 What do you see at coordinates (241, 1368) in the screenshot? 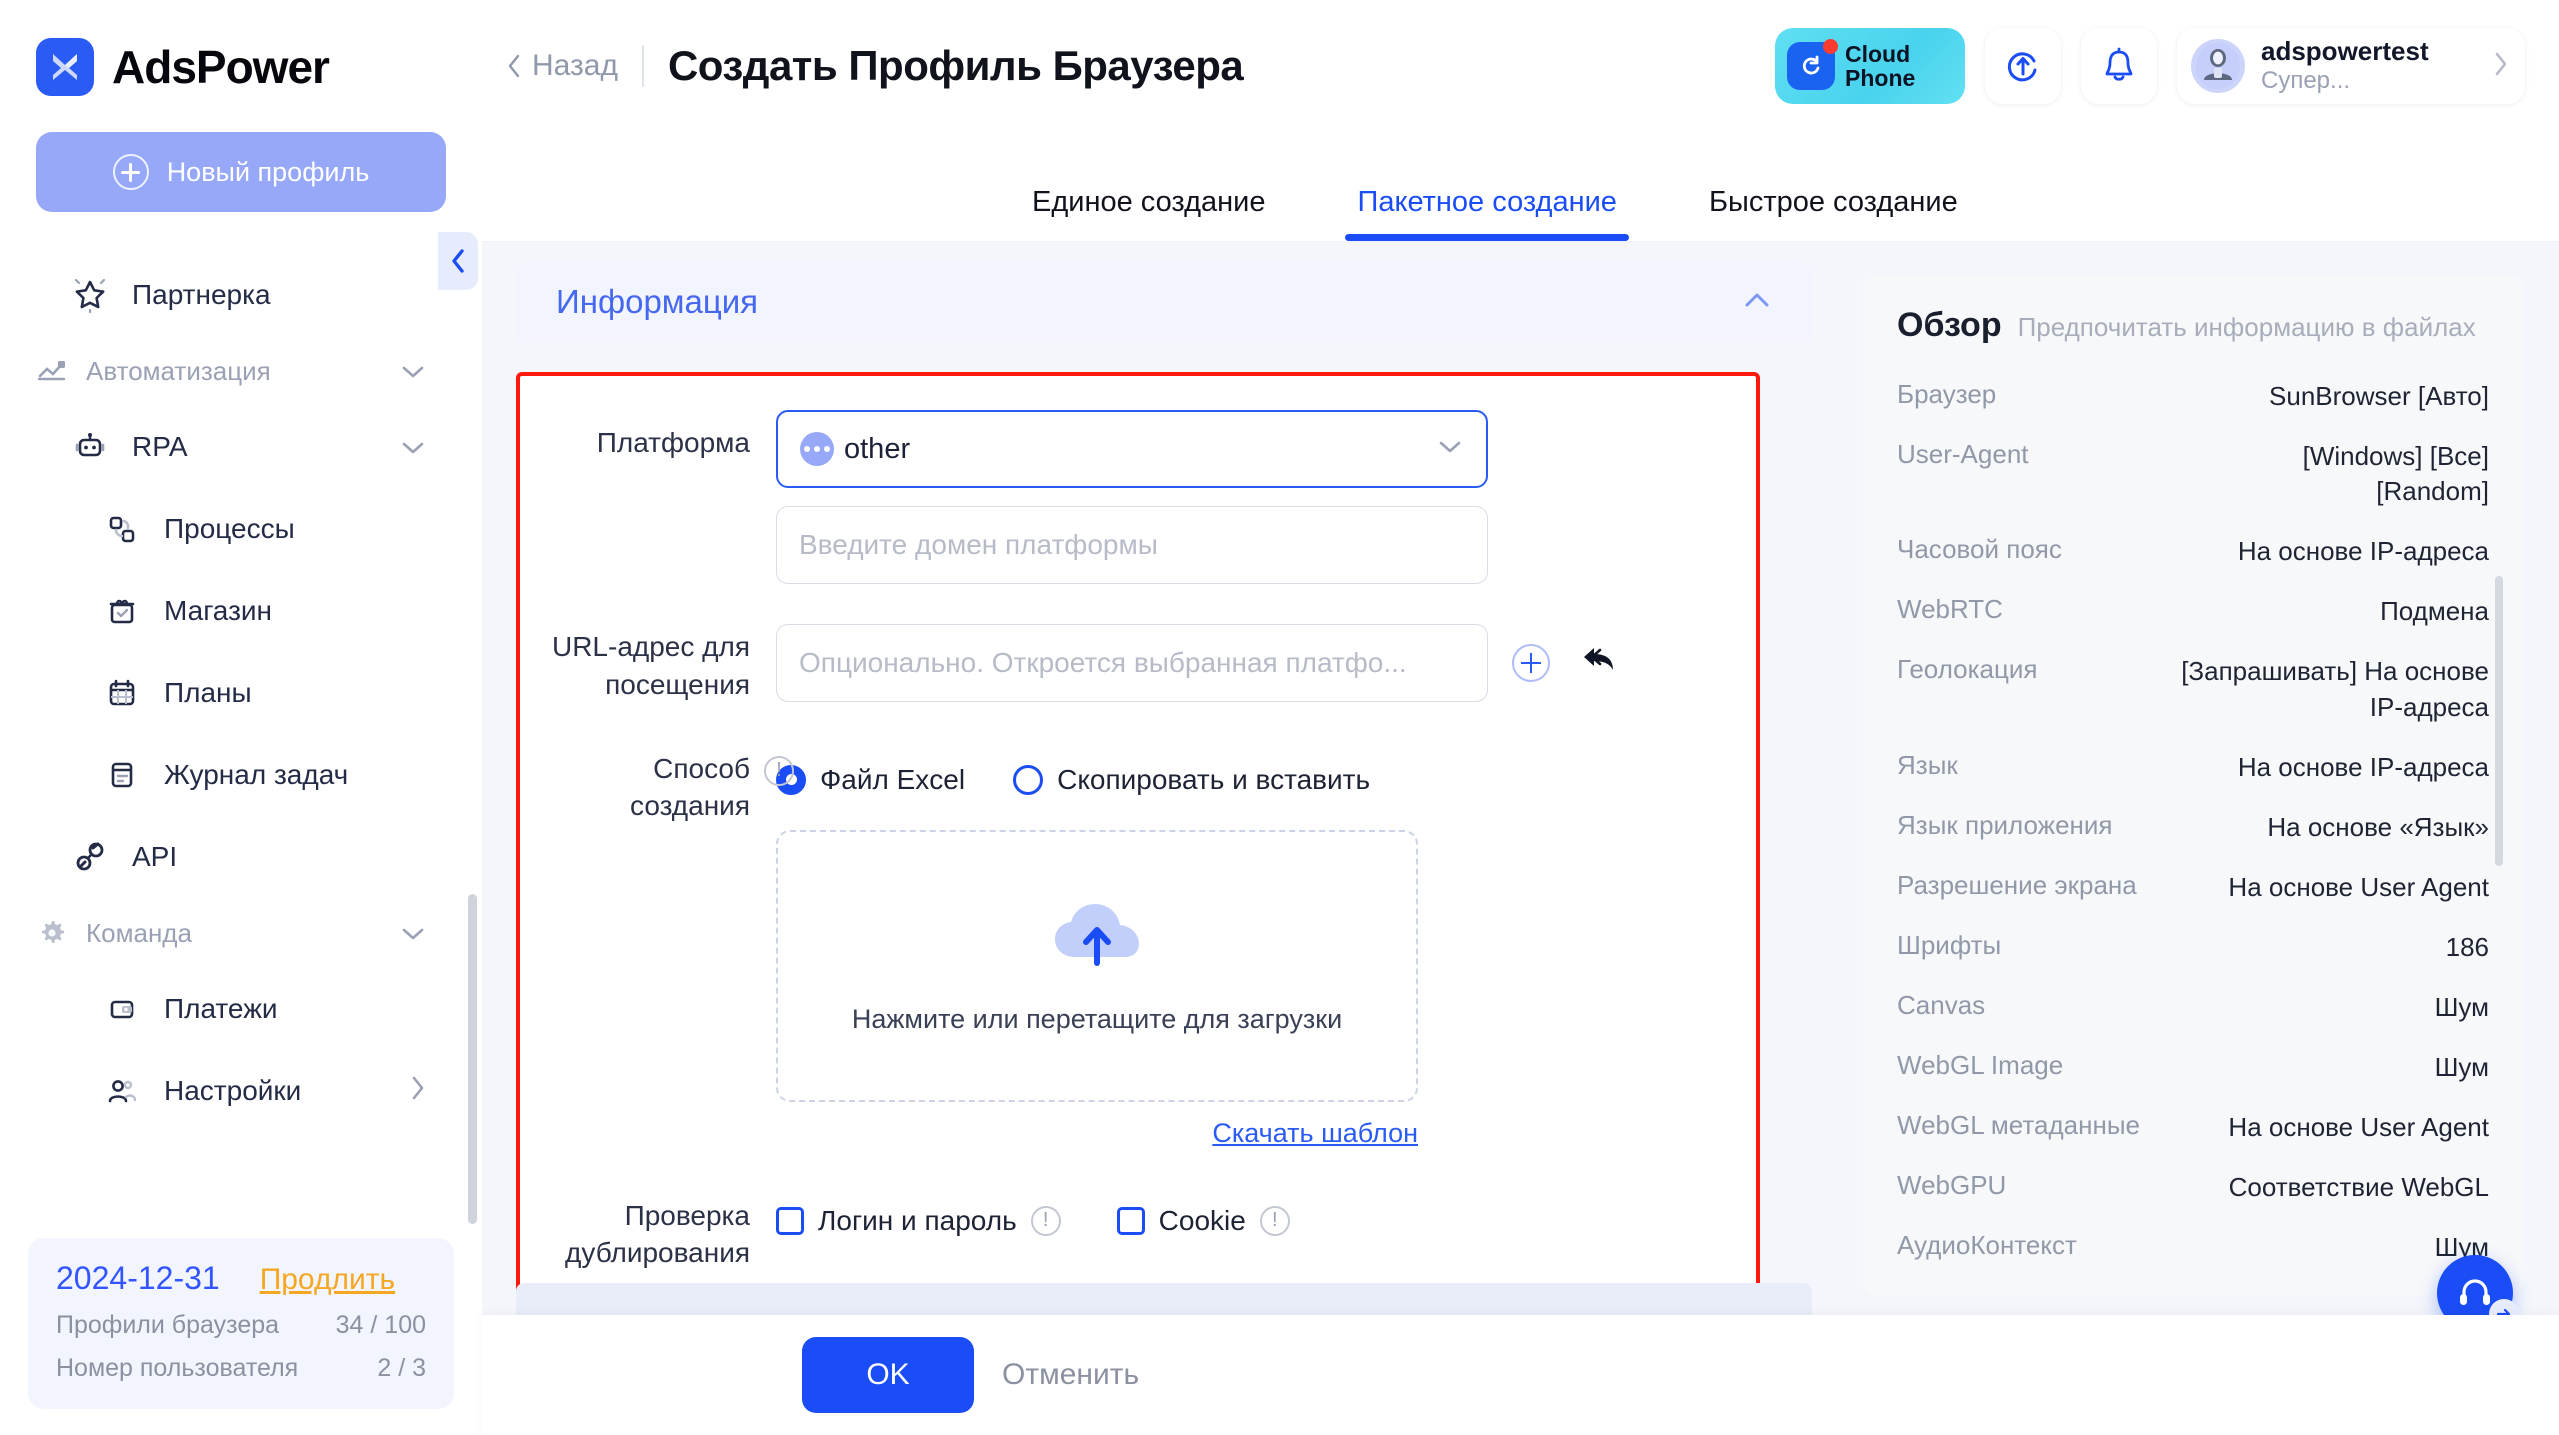
I see `plan-row: Номер пользователя 2 / 3` at bounding box center [241, 1368].